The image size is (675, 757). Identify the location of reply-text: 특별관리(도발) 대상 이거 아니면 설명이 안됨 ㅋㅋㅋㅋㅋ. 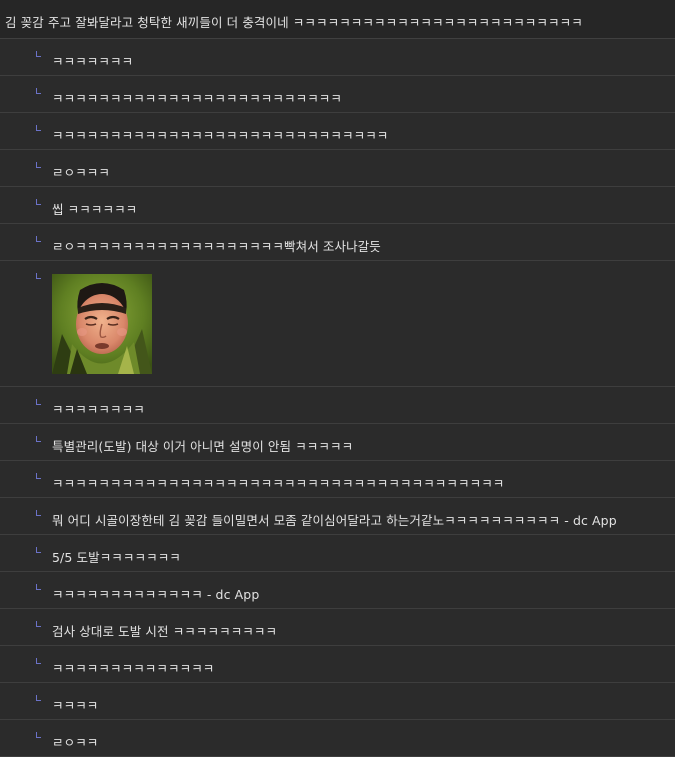
(203, 446).